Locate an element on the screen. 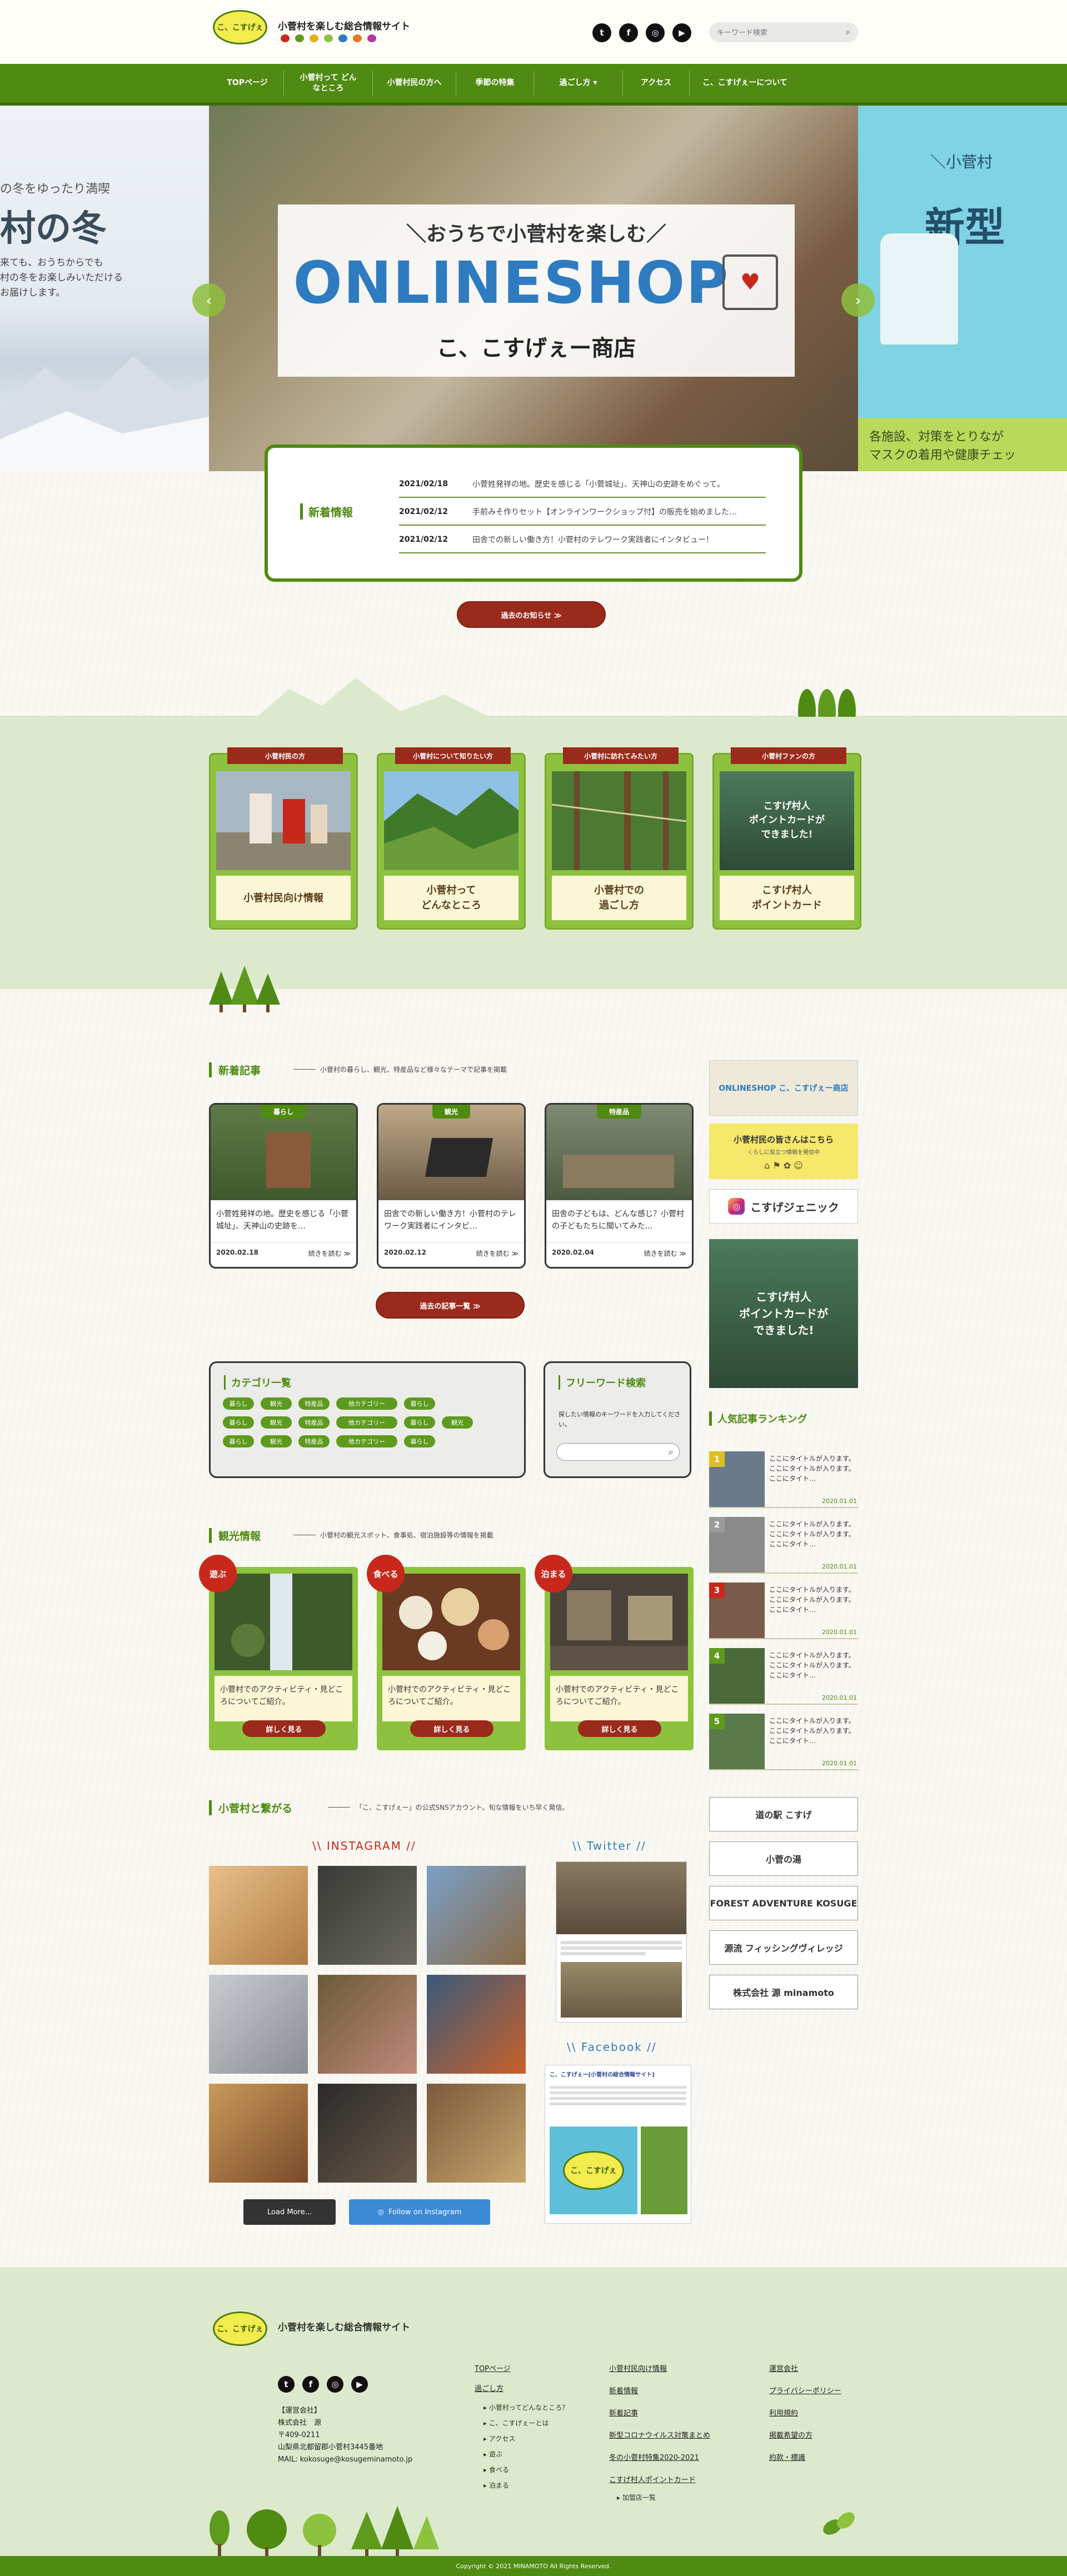 The height and width of the screenshot is (2576, 1067). sightseeing-card-stay: 泊まる 小菅村でのアクティビティ・見どころについてご紹介。 詳しく見る is located at coordinates (614, 1653).